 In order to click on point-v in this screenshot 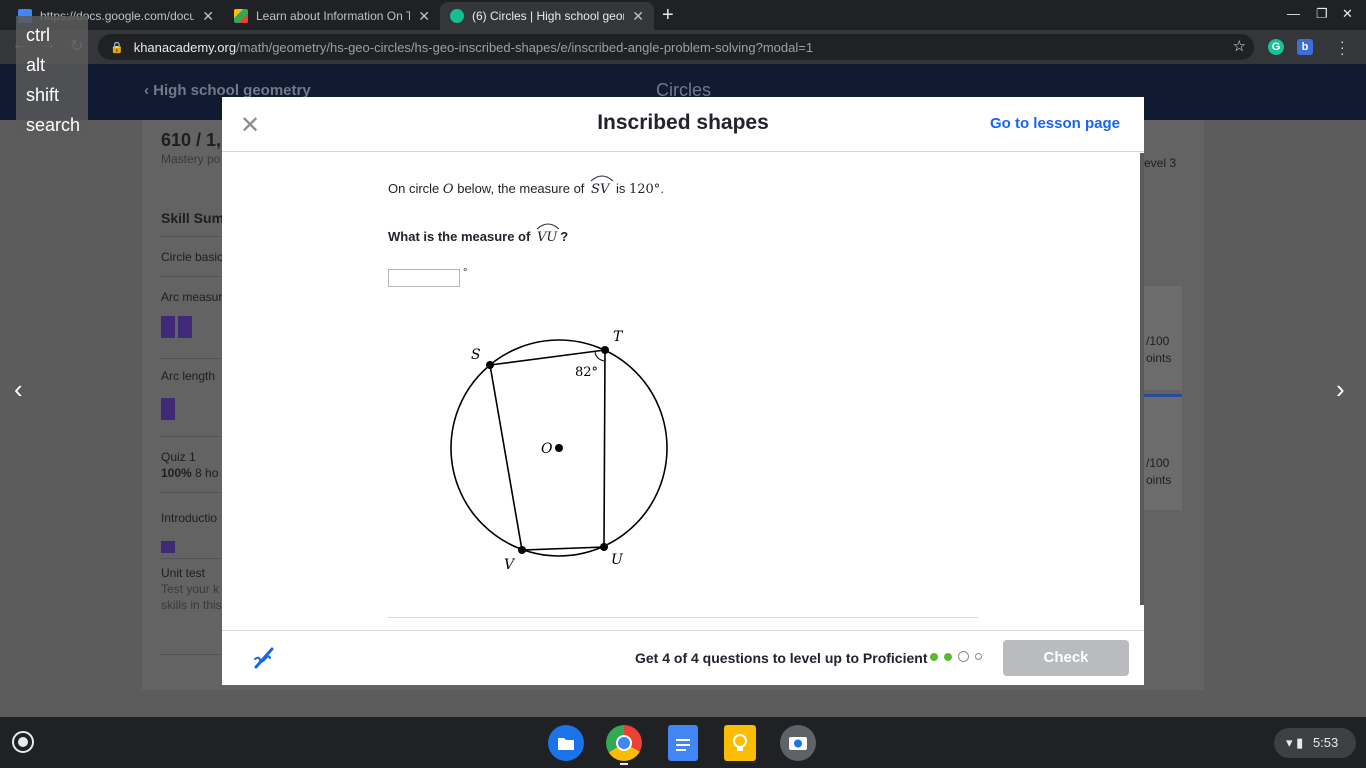, I will do `click(522, 550)`.